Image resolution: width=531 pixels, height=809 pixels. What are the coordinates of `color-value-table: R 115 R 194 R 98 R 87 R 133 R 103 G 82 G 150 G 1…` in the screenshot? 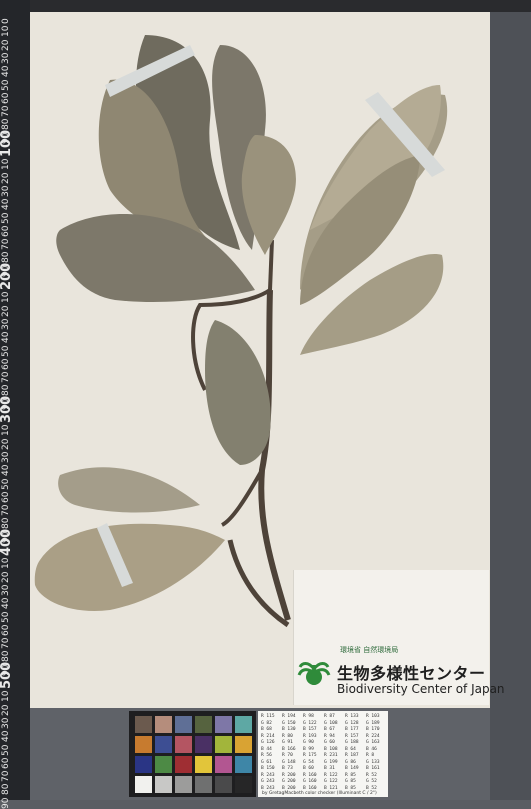 It's located at (323, 754).